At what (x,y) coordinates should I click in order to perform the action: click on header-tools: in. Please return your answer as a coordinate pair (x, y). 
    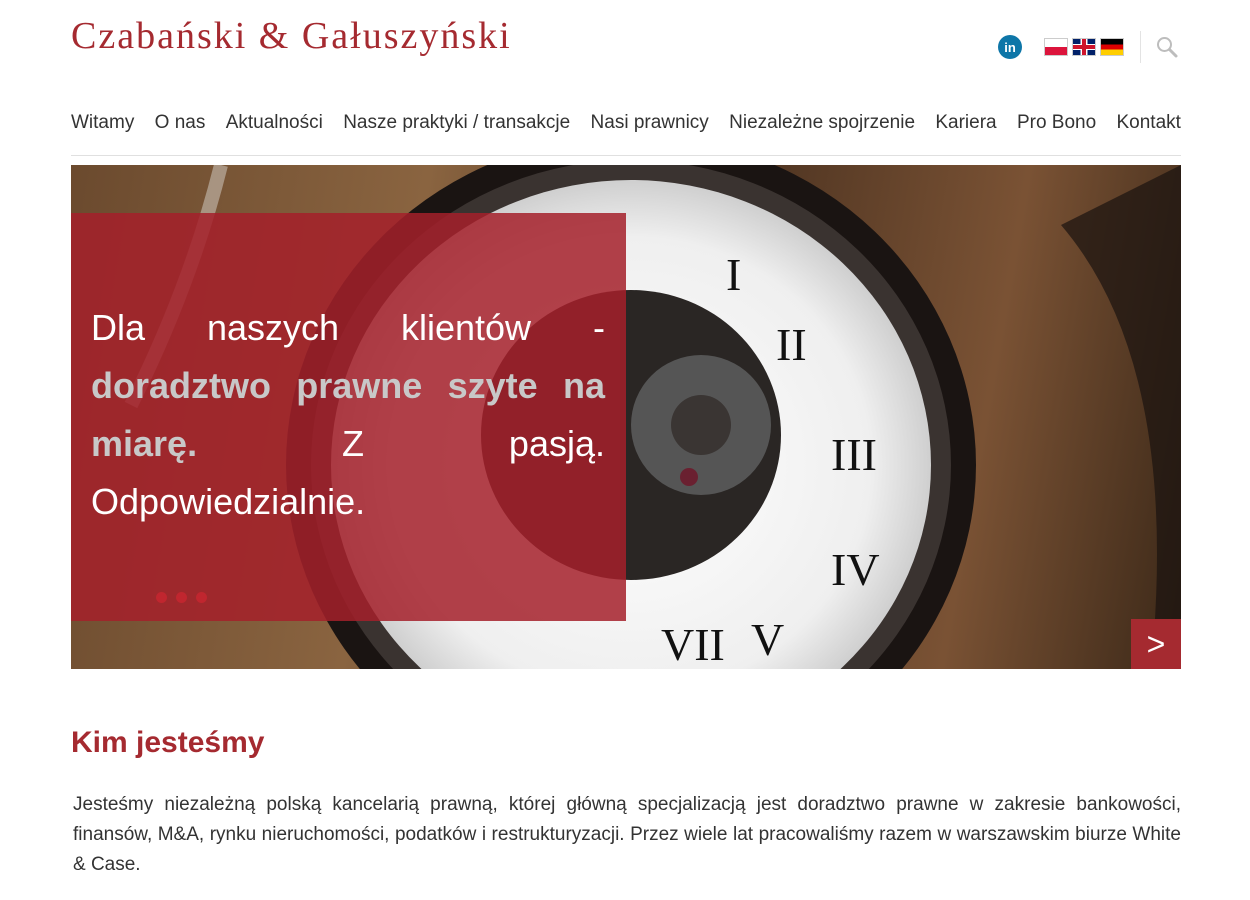
    Looking at the image, I should click on (1088, 47).